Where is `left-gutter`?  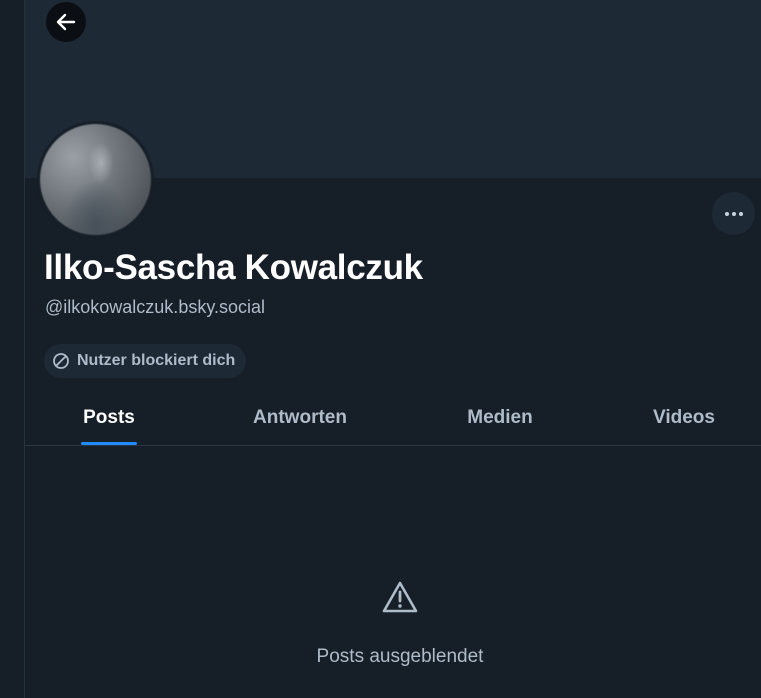
left-gutter is located at coordinates (12, 349).